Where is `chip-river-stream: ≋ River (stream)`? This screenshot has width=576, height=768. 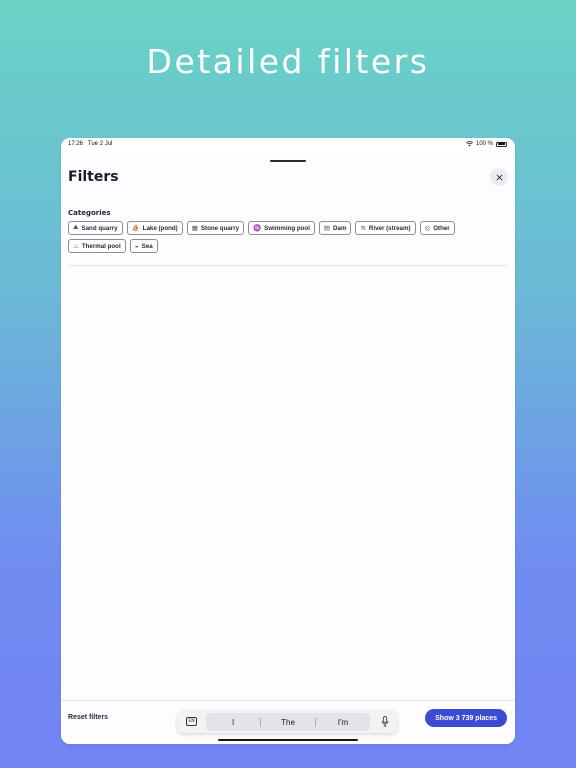 chip-river-stream: ≋ River (stream) is located at coordinates (385, 228).